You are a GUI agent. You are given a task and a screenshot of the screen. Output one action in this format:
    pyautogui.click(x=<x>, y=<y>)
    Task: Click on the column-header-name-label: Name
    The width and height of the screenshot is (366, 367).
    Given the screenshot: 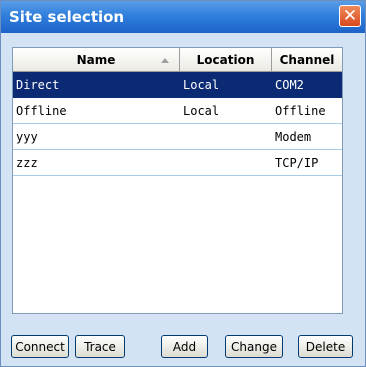 What is the action you would take?
    pyautogui.click(x=96, y=59)
    